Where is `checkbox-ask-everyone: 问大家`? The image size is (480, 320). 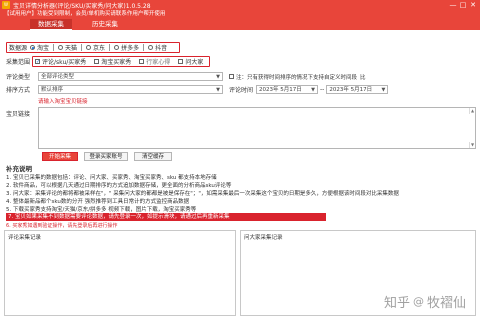
checkbox-ask-everyone: 问大家 is located at coordinates (190, 61).